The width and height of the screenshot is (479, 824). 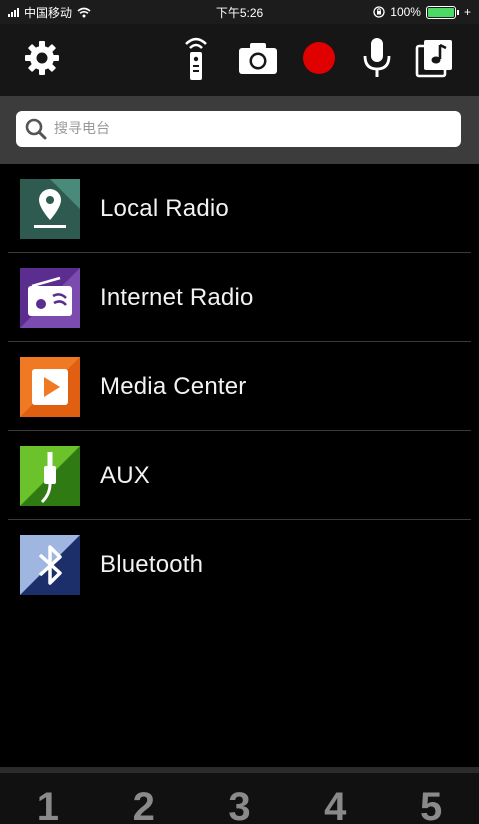 I want to click on battery-percent: 100%, so click(x=405, y=12).